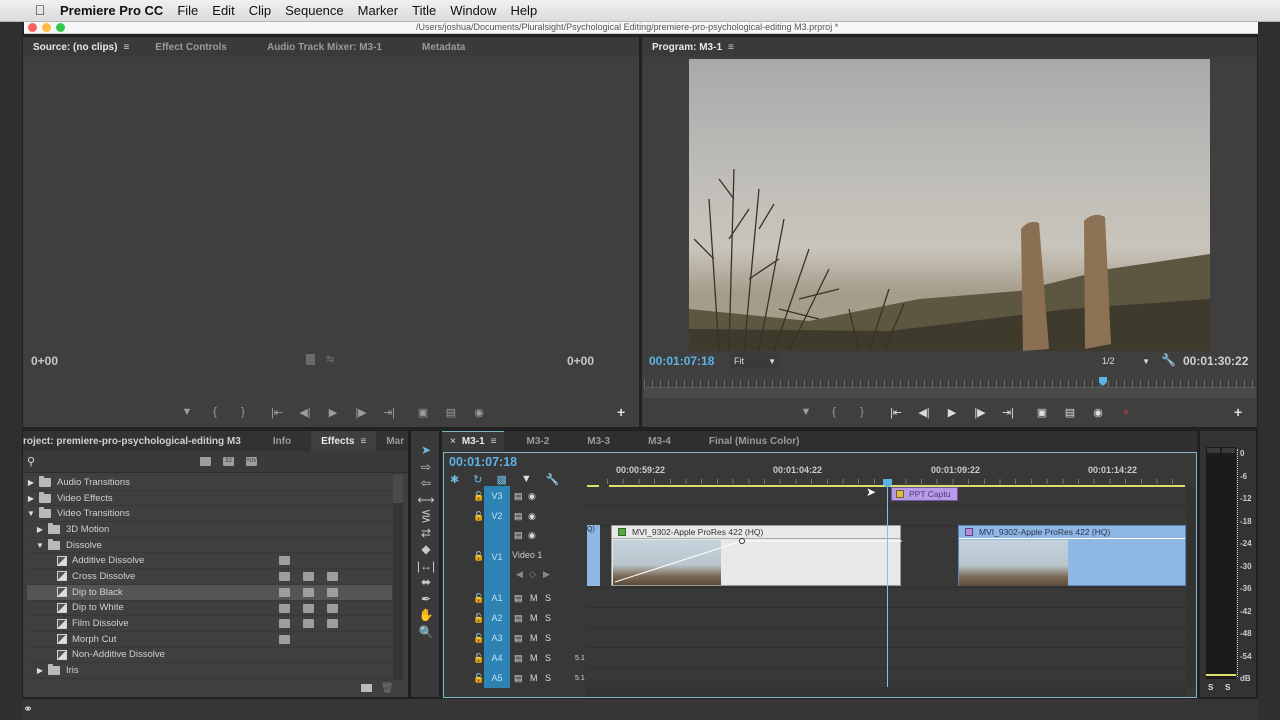 This screenshot has height=720, width=1280. What do you see at coordinates (886, 516) in the screenshot?
I see `lane-v2` at bounding box center [886, 516].